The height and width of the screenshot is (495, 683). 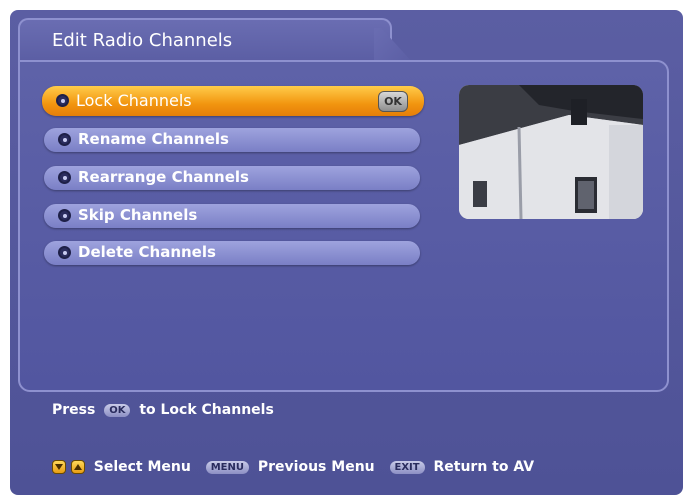 I want to click on hint-line: Press OK to Lock Channels, so click(x=163, y=410).